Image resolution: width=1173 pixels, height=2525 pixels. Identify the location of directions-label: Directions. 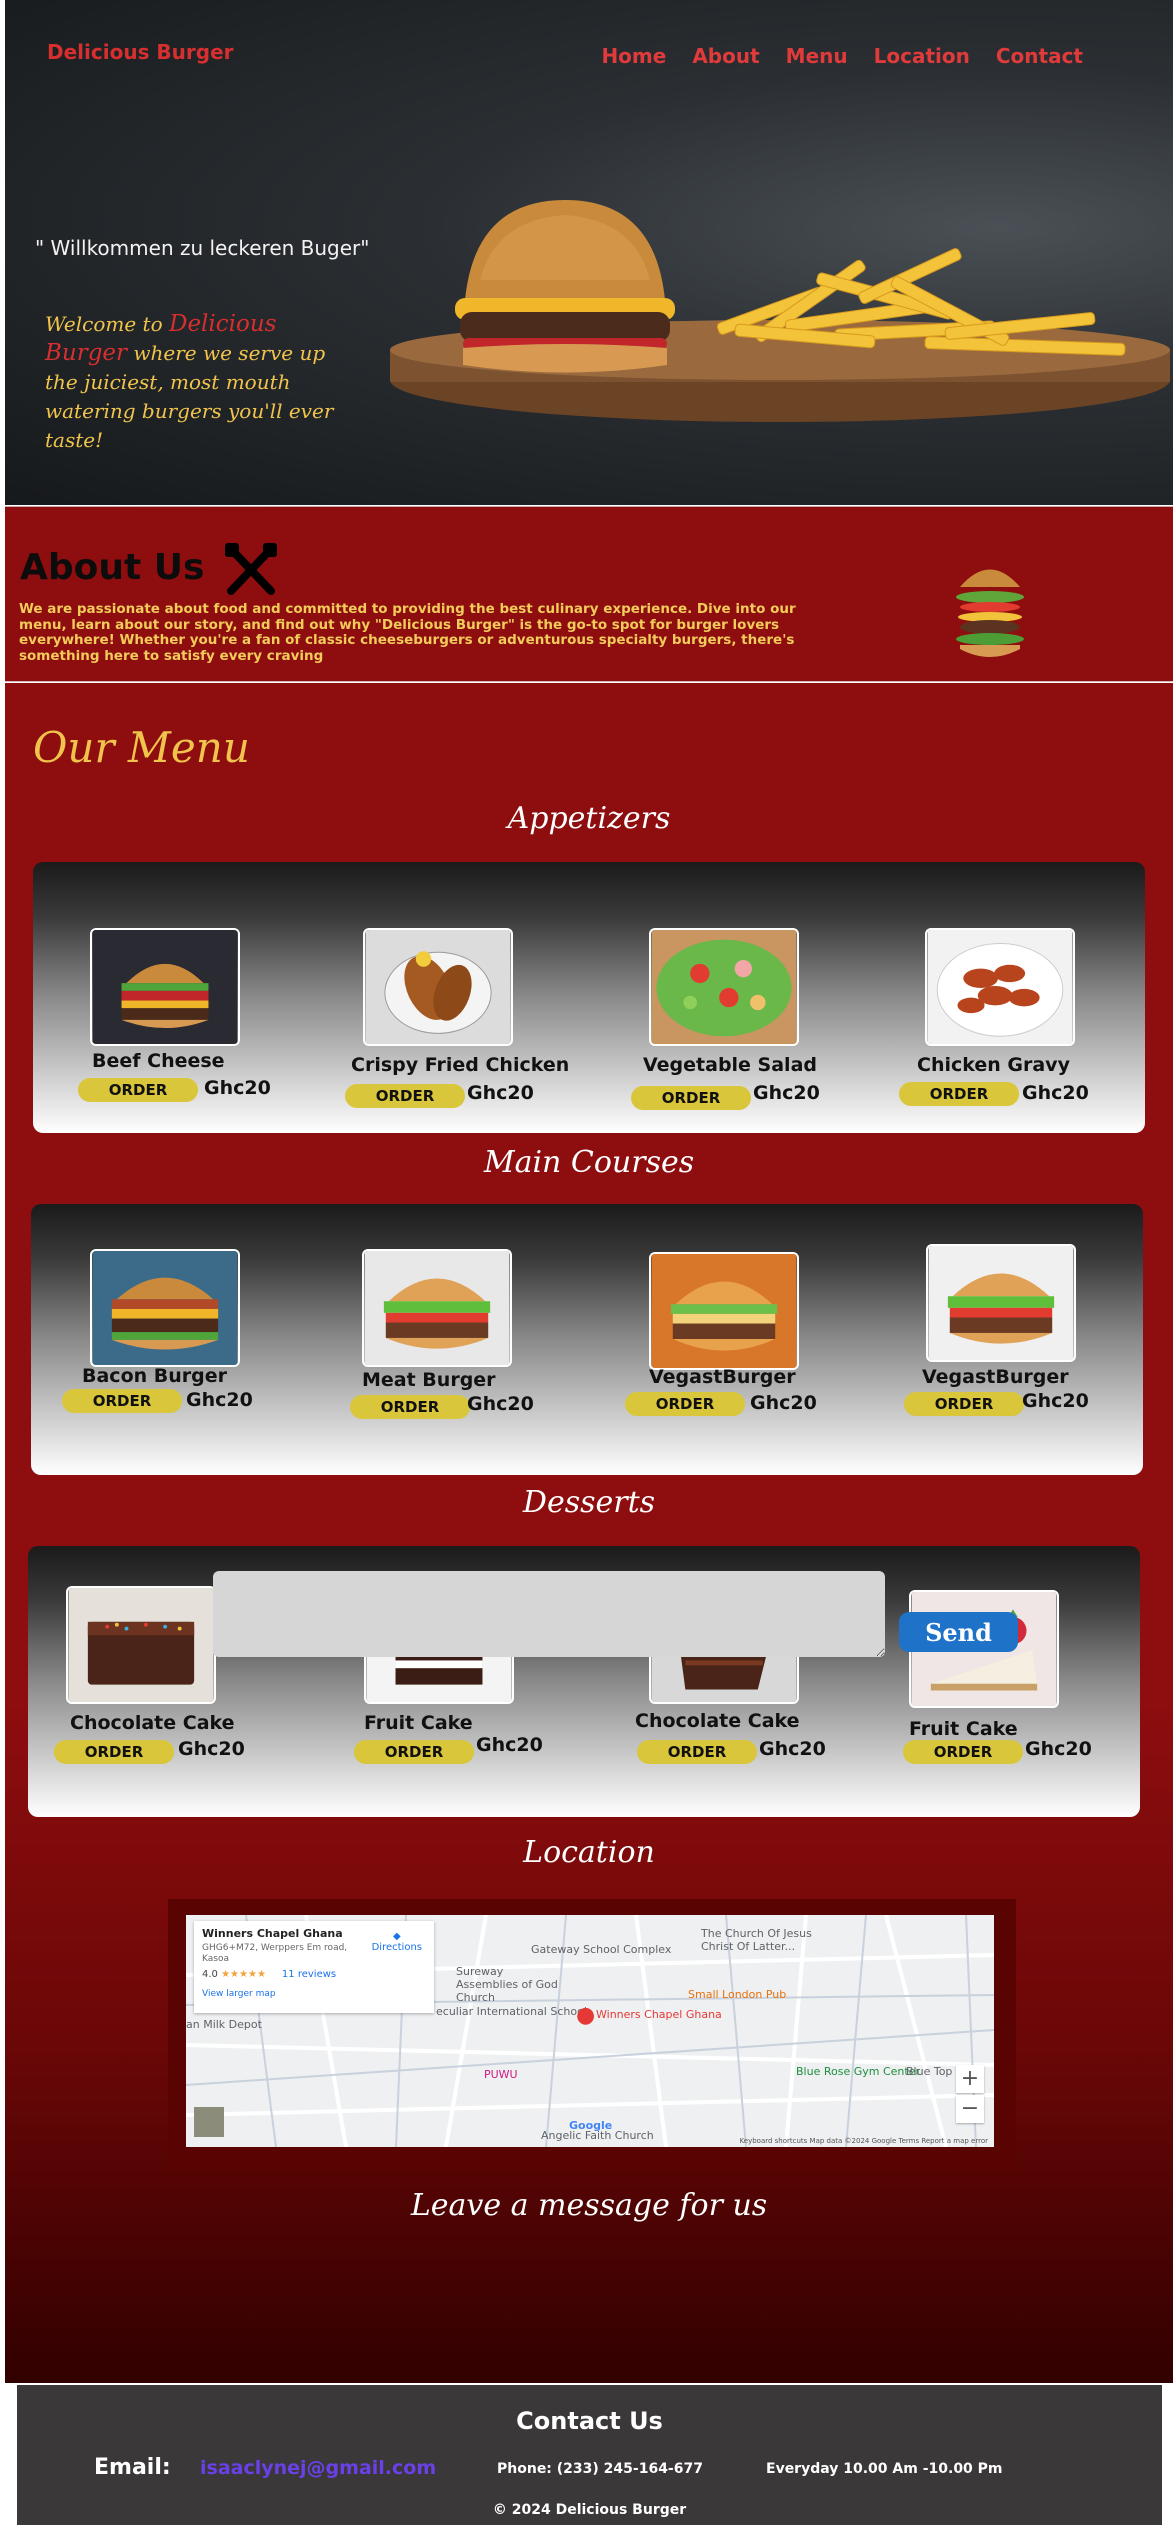
(396, 1947).